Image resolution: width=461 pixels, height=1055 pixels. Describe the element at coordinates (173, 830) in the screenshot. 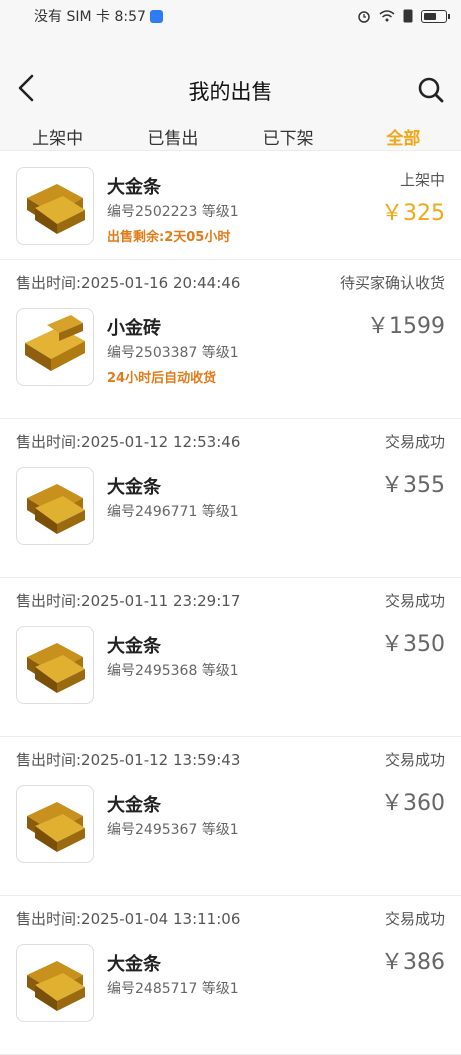

I see `item-meta: 编号2495367 等级1` at that location.